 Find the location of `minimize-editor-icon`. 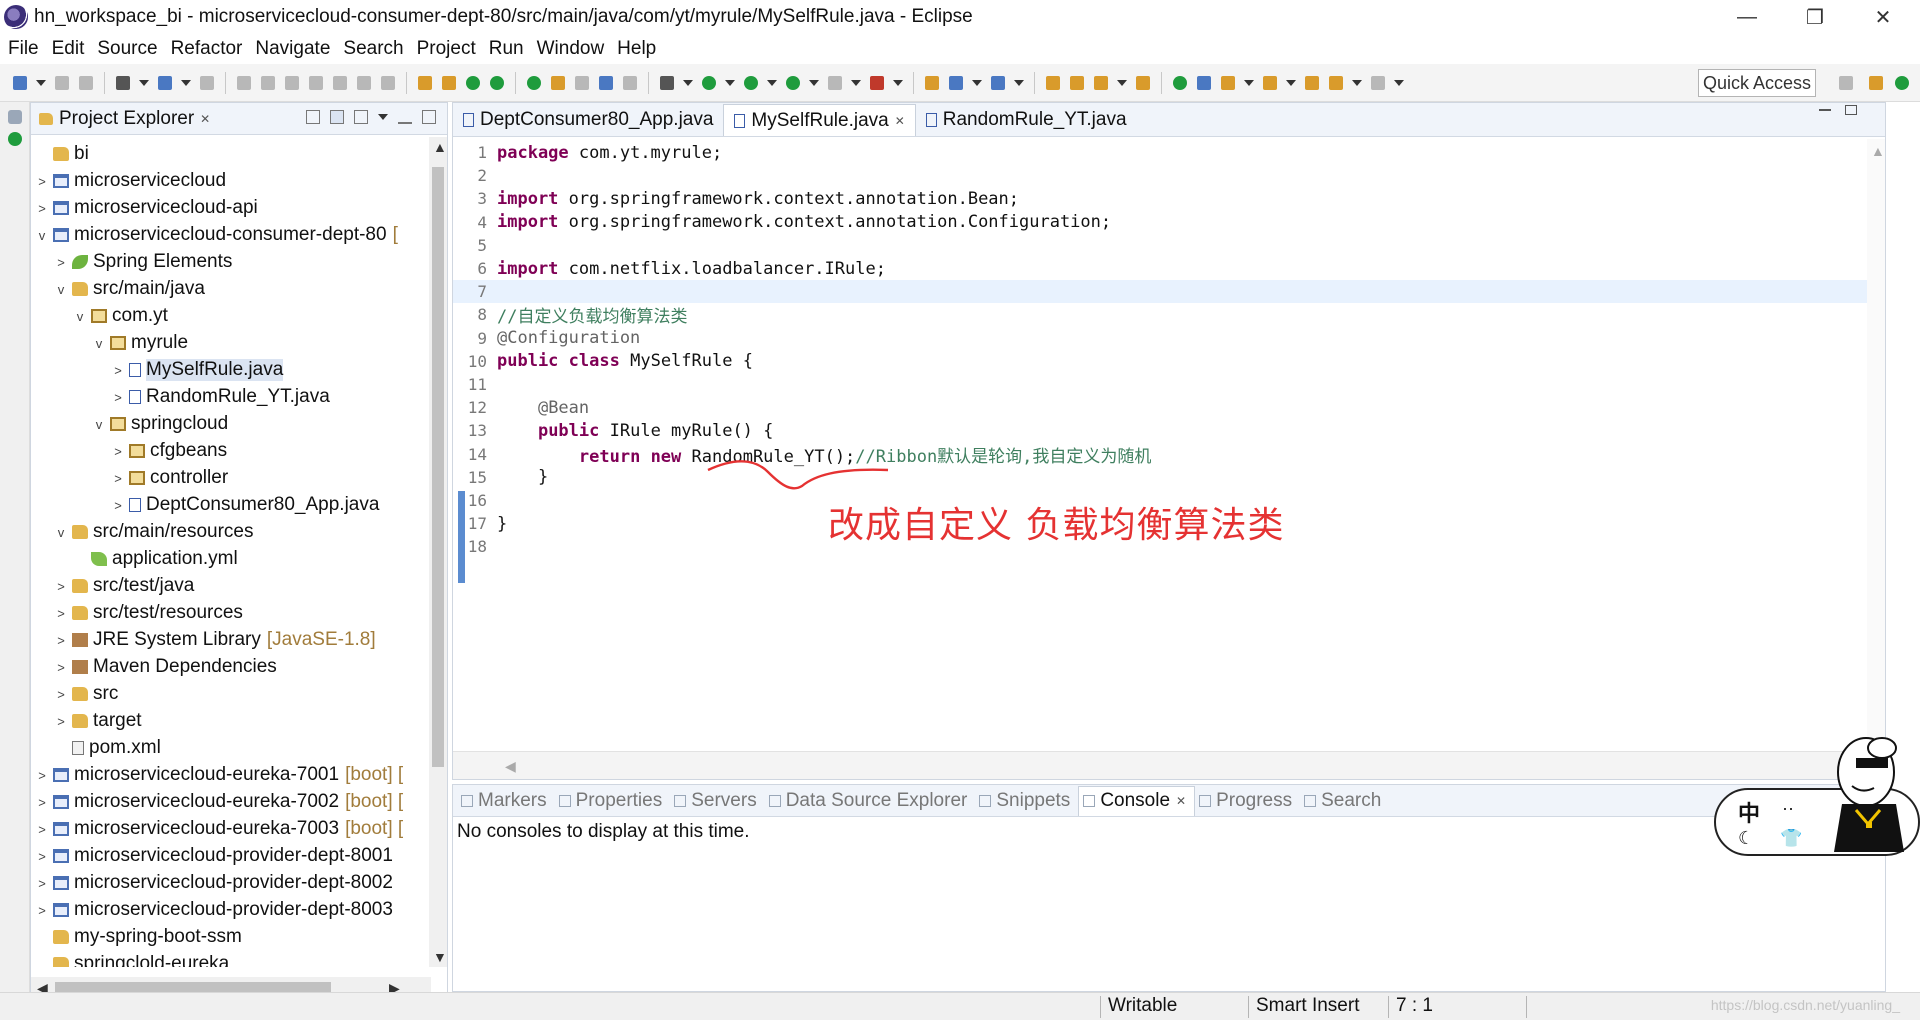

minimize-editor-icon is located at coordinates (1825, 110).